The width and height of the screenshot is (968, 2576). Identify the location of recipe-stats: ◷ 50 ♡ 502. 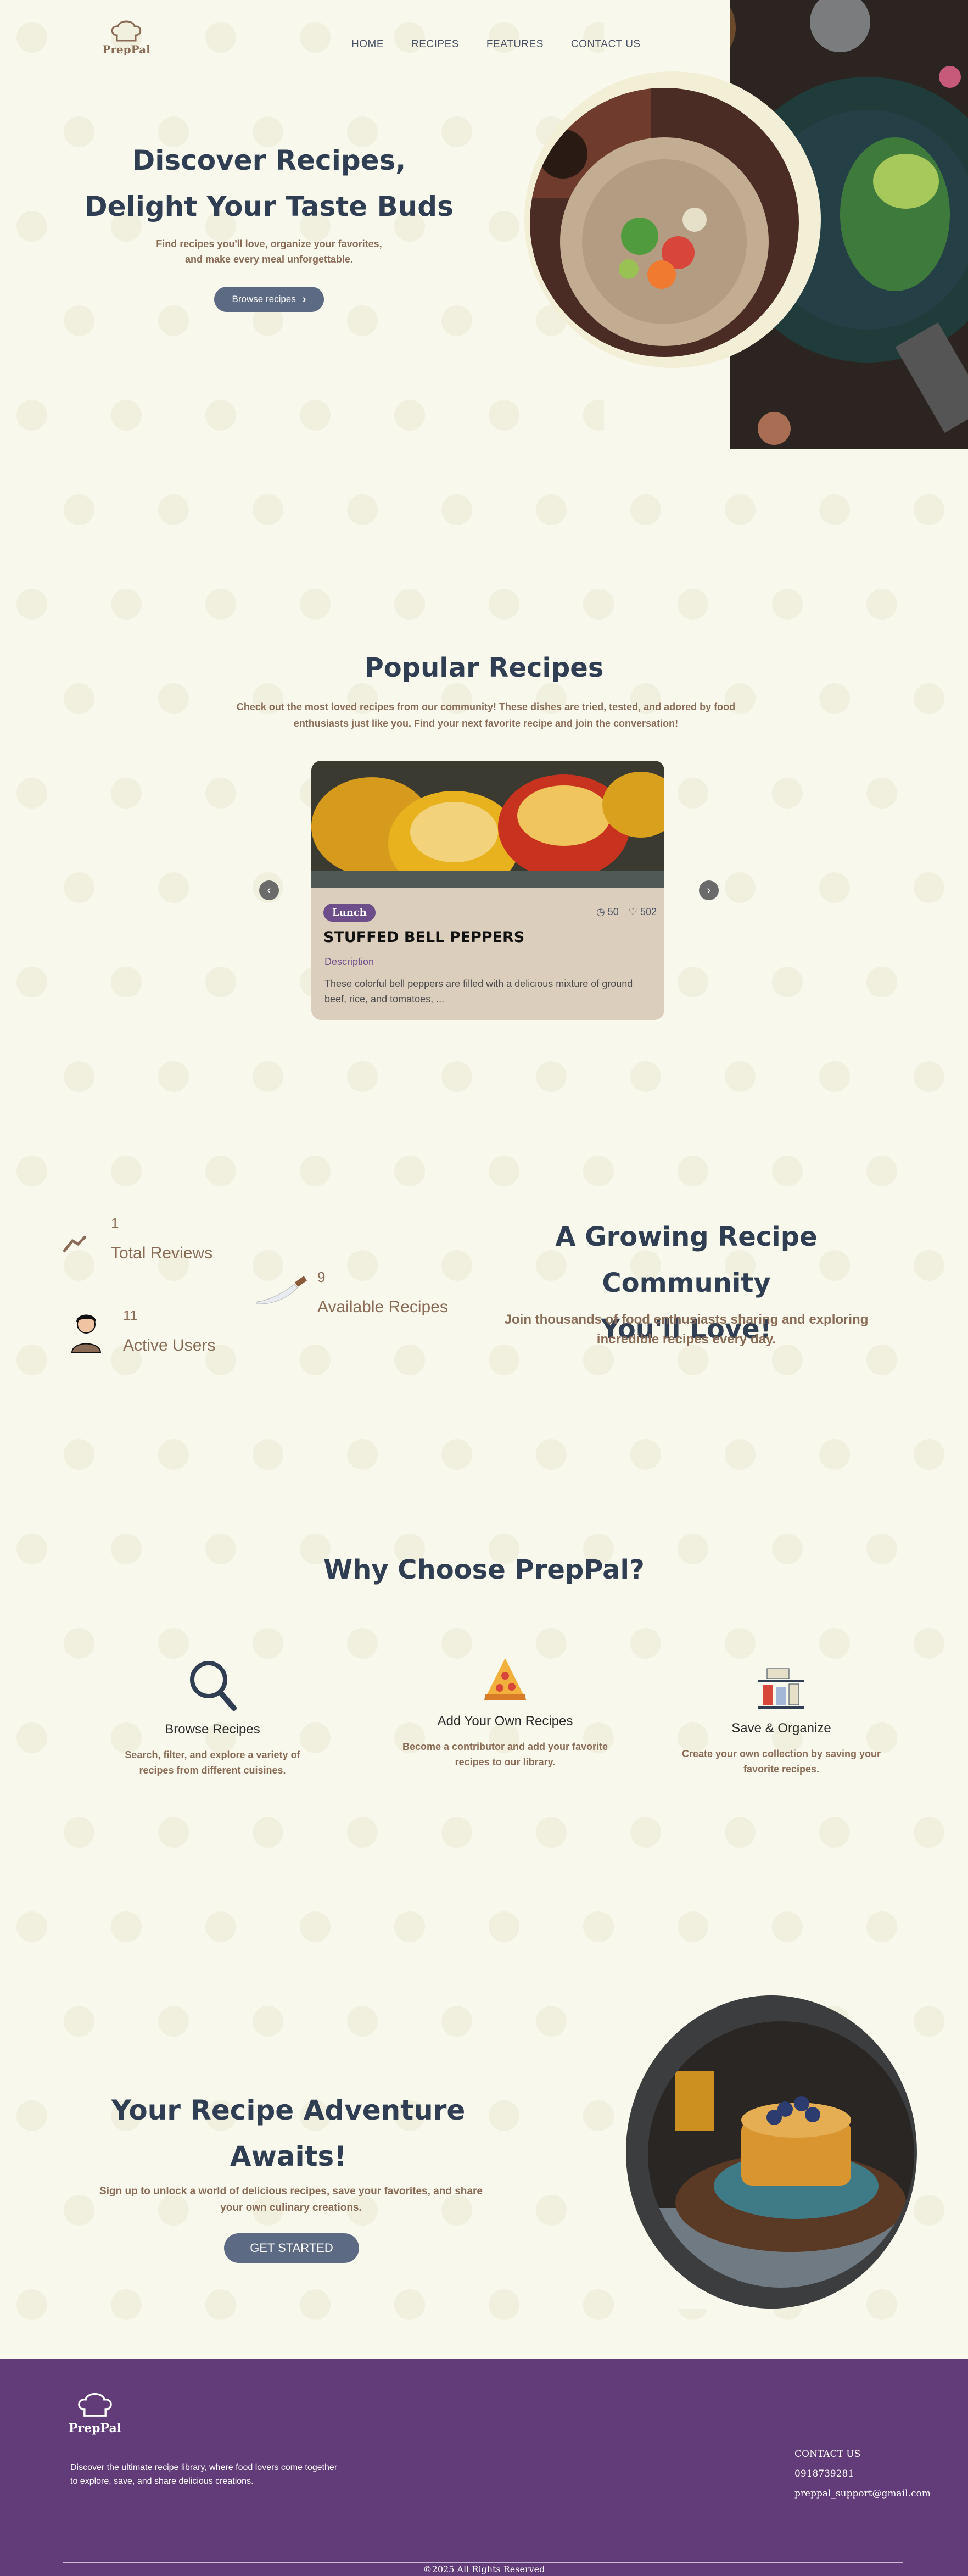
(626, 912).